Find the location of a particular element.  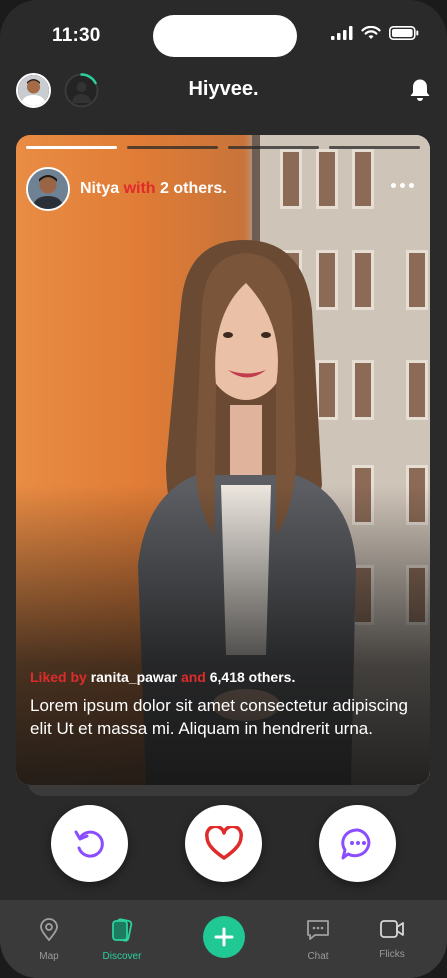

discover-icon is located at coordinates (122, 930).